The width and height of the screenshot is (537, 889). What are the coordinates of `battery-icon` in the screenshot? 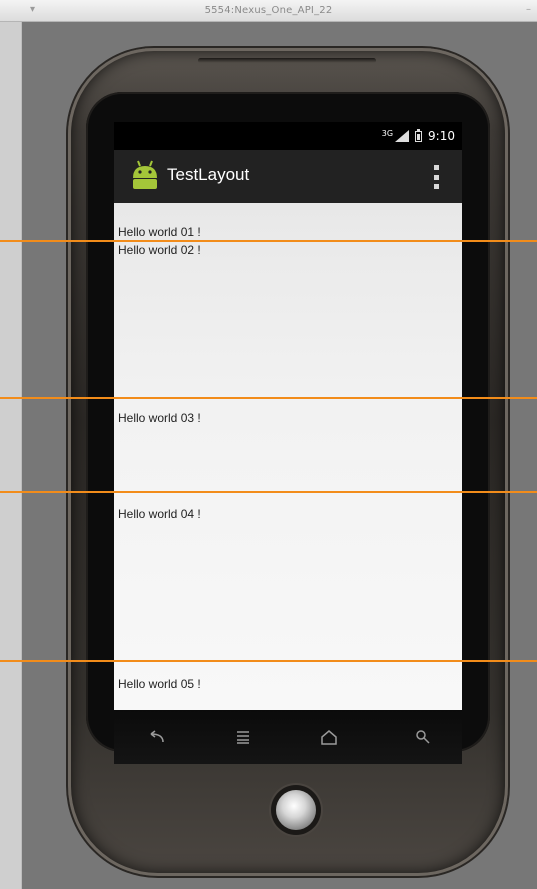 It's located at (419, 135).